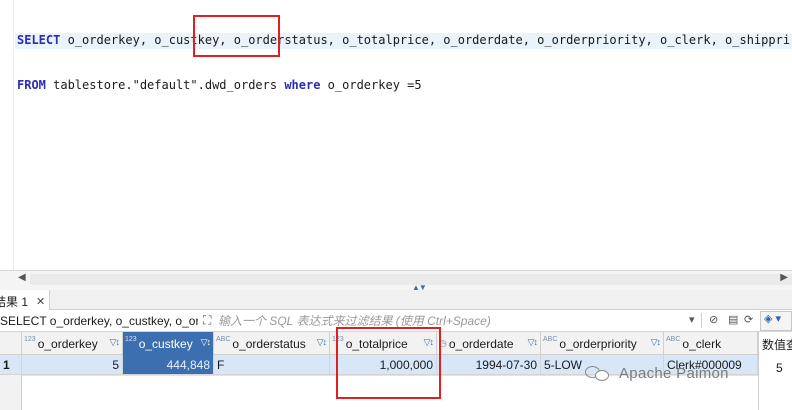  I want to click on row-number-column, so click(11, 392).